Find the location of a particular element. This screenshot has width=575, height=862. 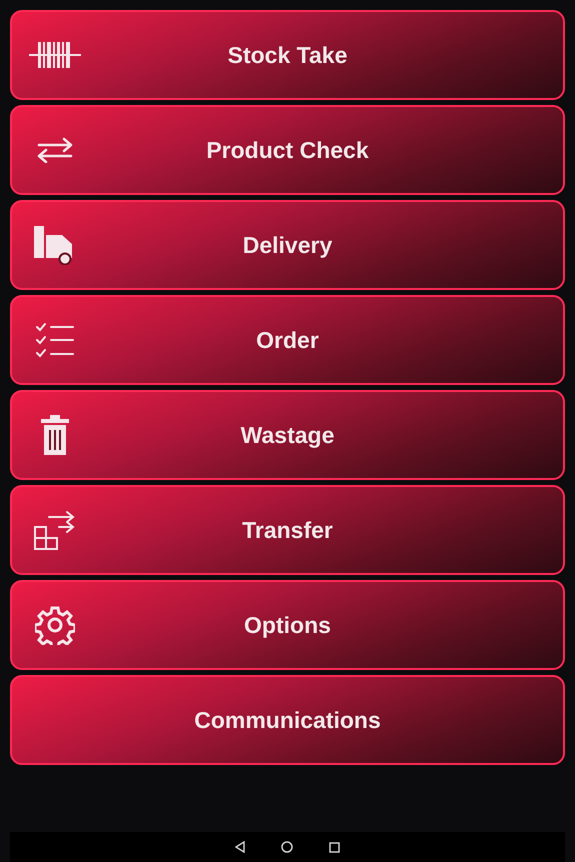

checklist-icon is located at coordinates (55, 340).